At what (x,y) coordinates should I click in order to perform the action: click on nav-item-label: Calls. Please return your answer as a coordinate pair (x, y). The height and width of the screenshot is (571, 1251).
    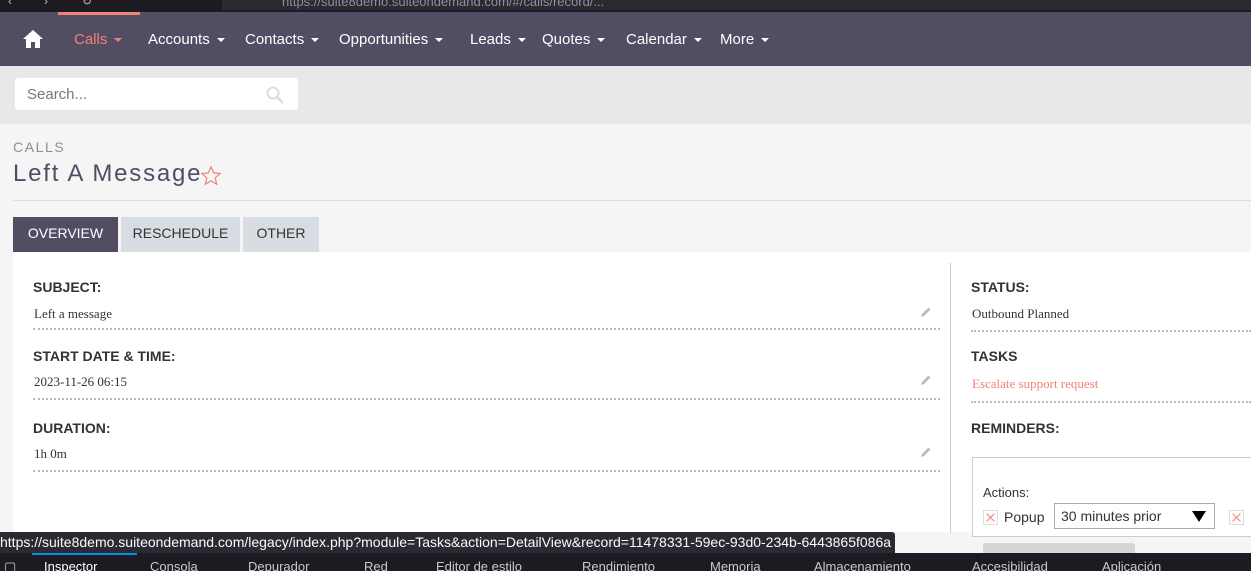
    Looking at the image, I should click on (91, 39).